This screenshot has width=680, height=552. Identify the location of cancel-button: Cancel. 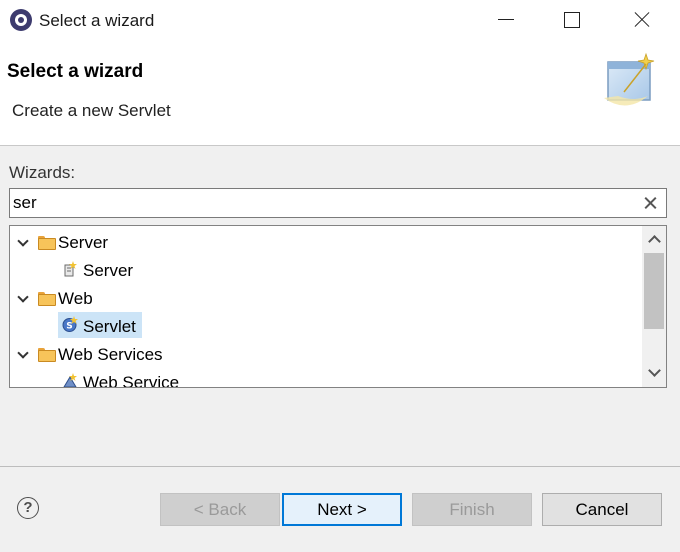
(602, 509).